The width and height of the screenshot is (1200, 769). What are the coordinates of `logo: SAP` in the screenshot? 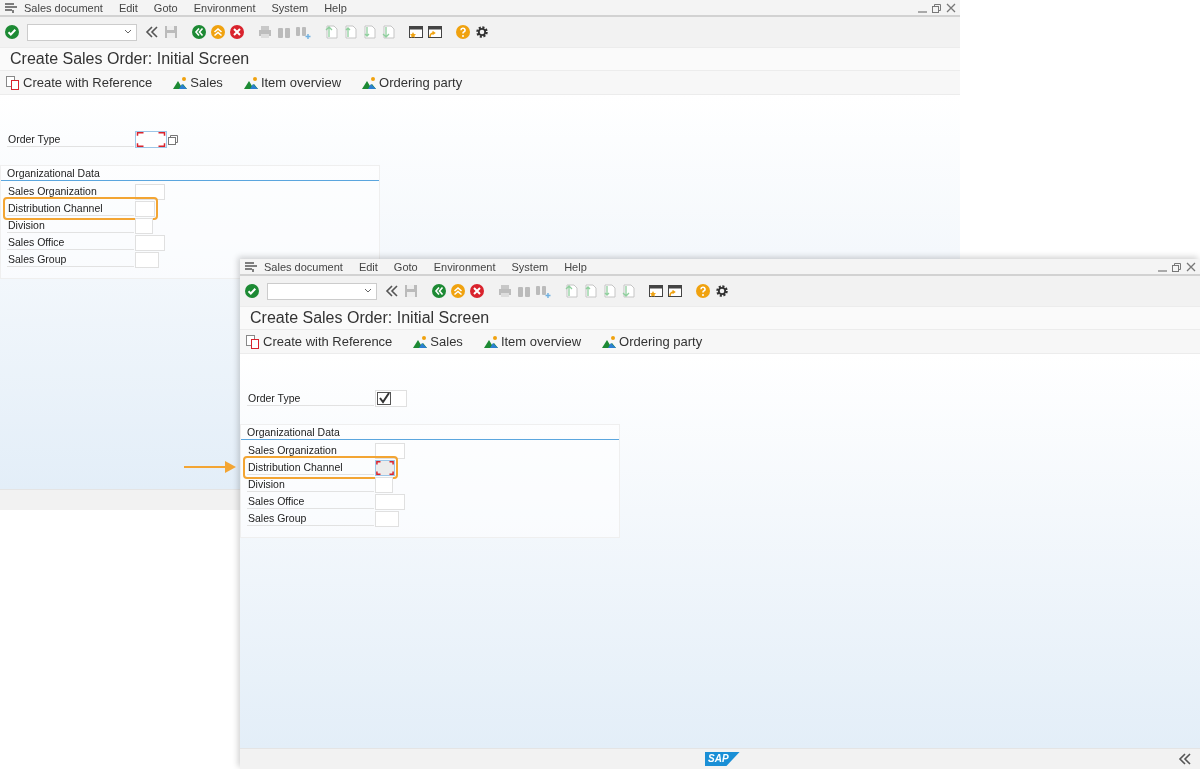 It's located at (722, 759).